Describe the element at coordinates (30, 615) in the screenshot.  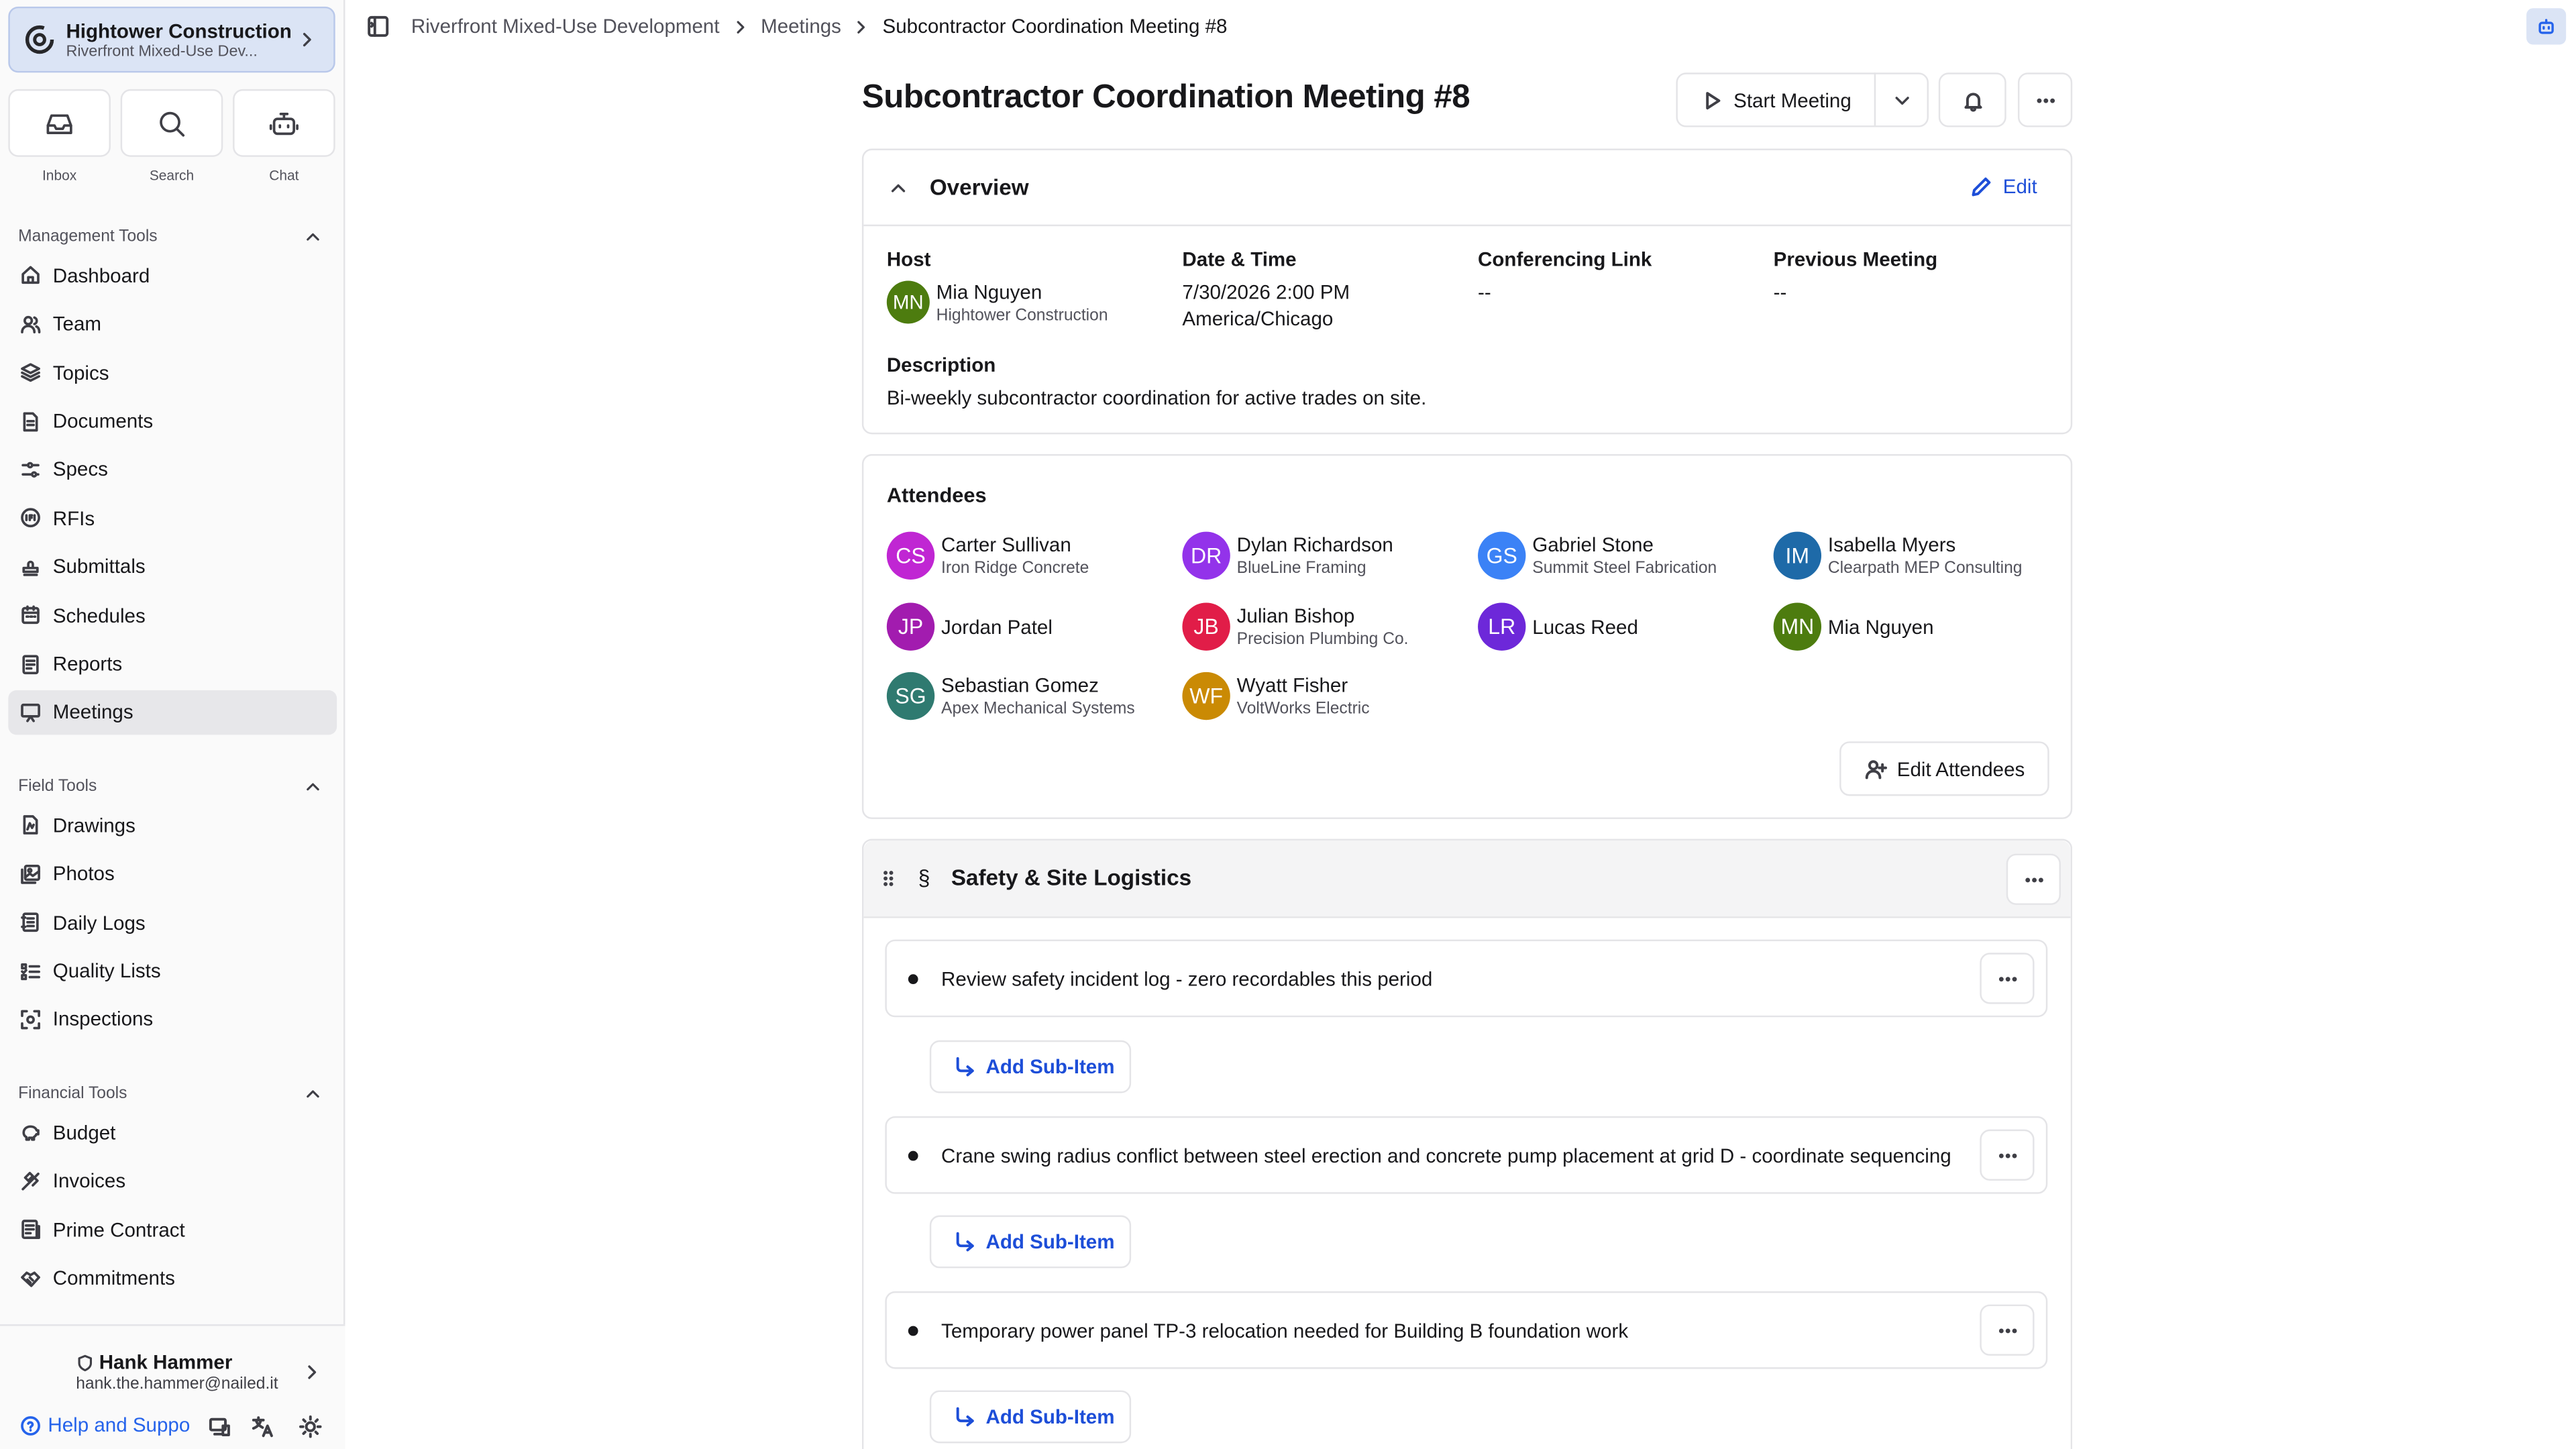
I see `calendar-icon` at that location.